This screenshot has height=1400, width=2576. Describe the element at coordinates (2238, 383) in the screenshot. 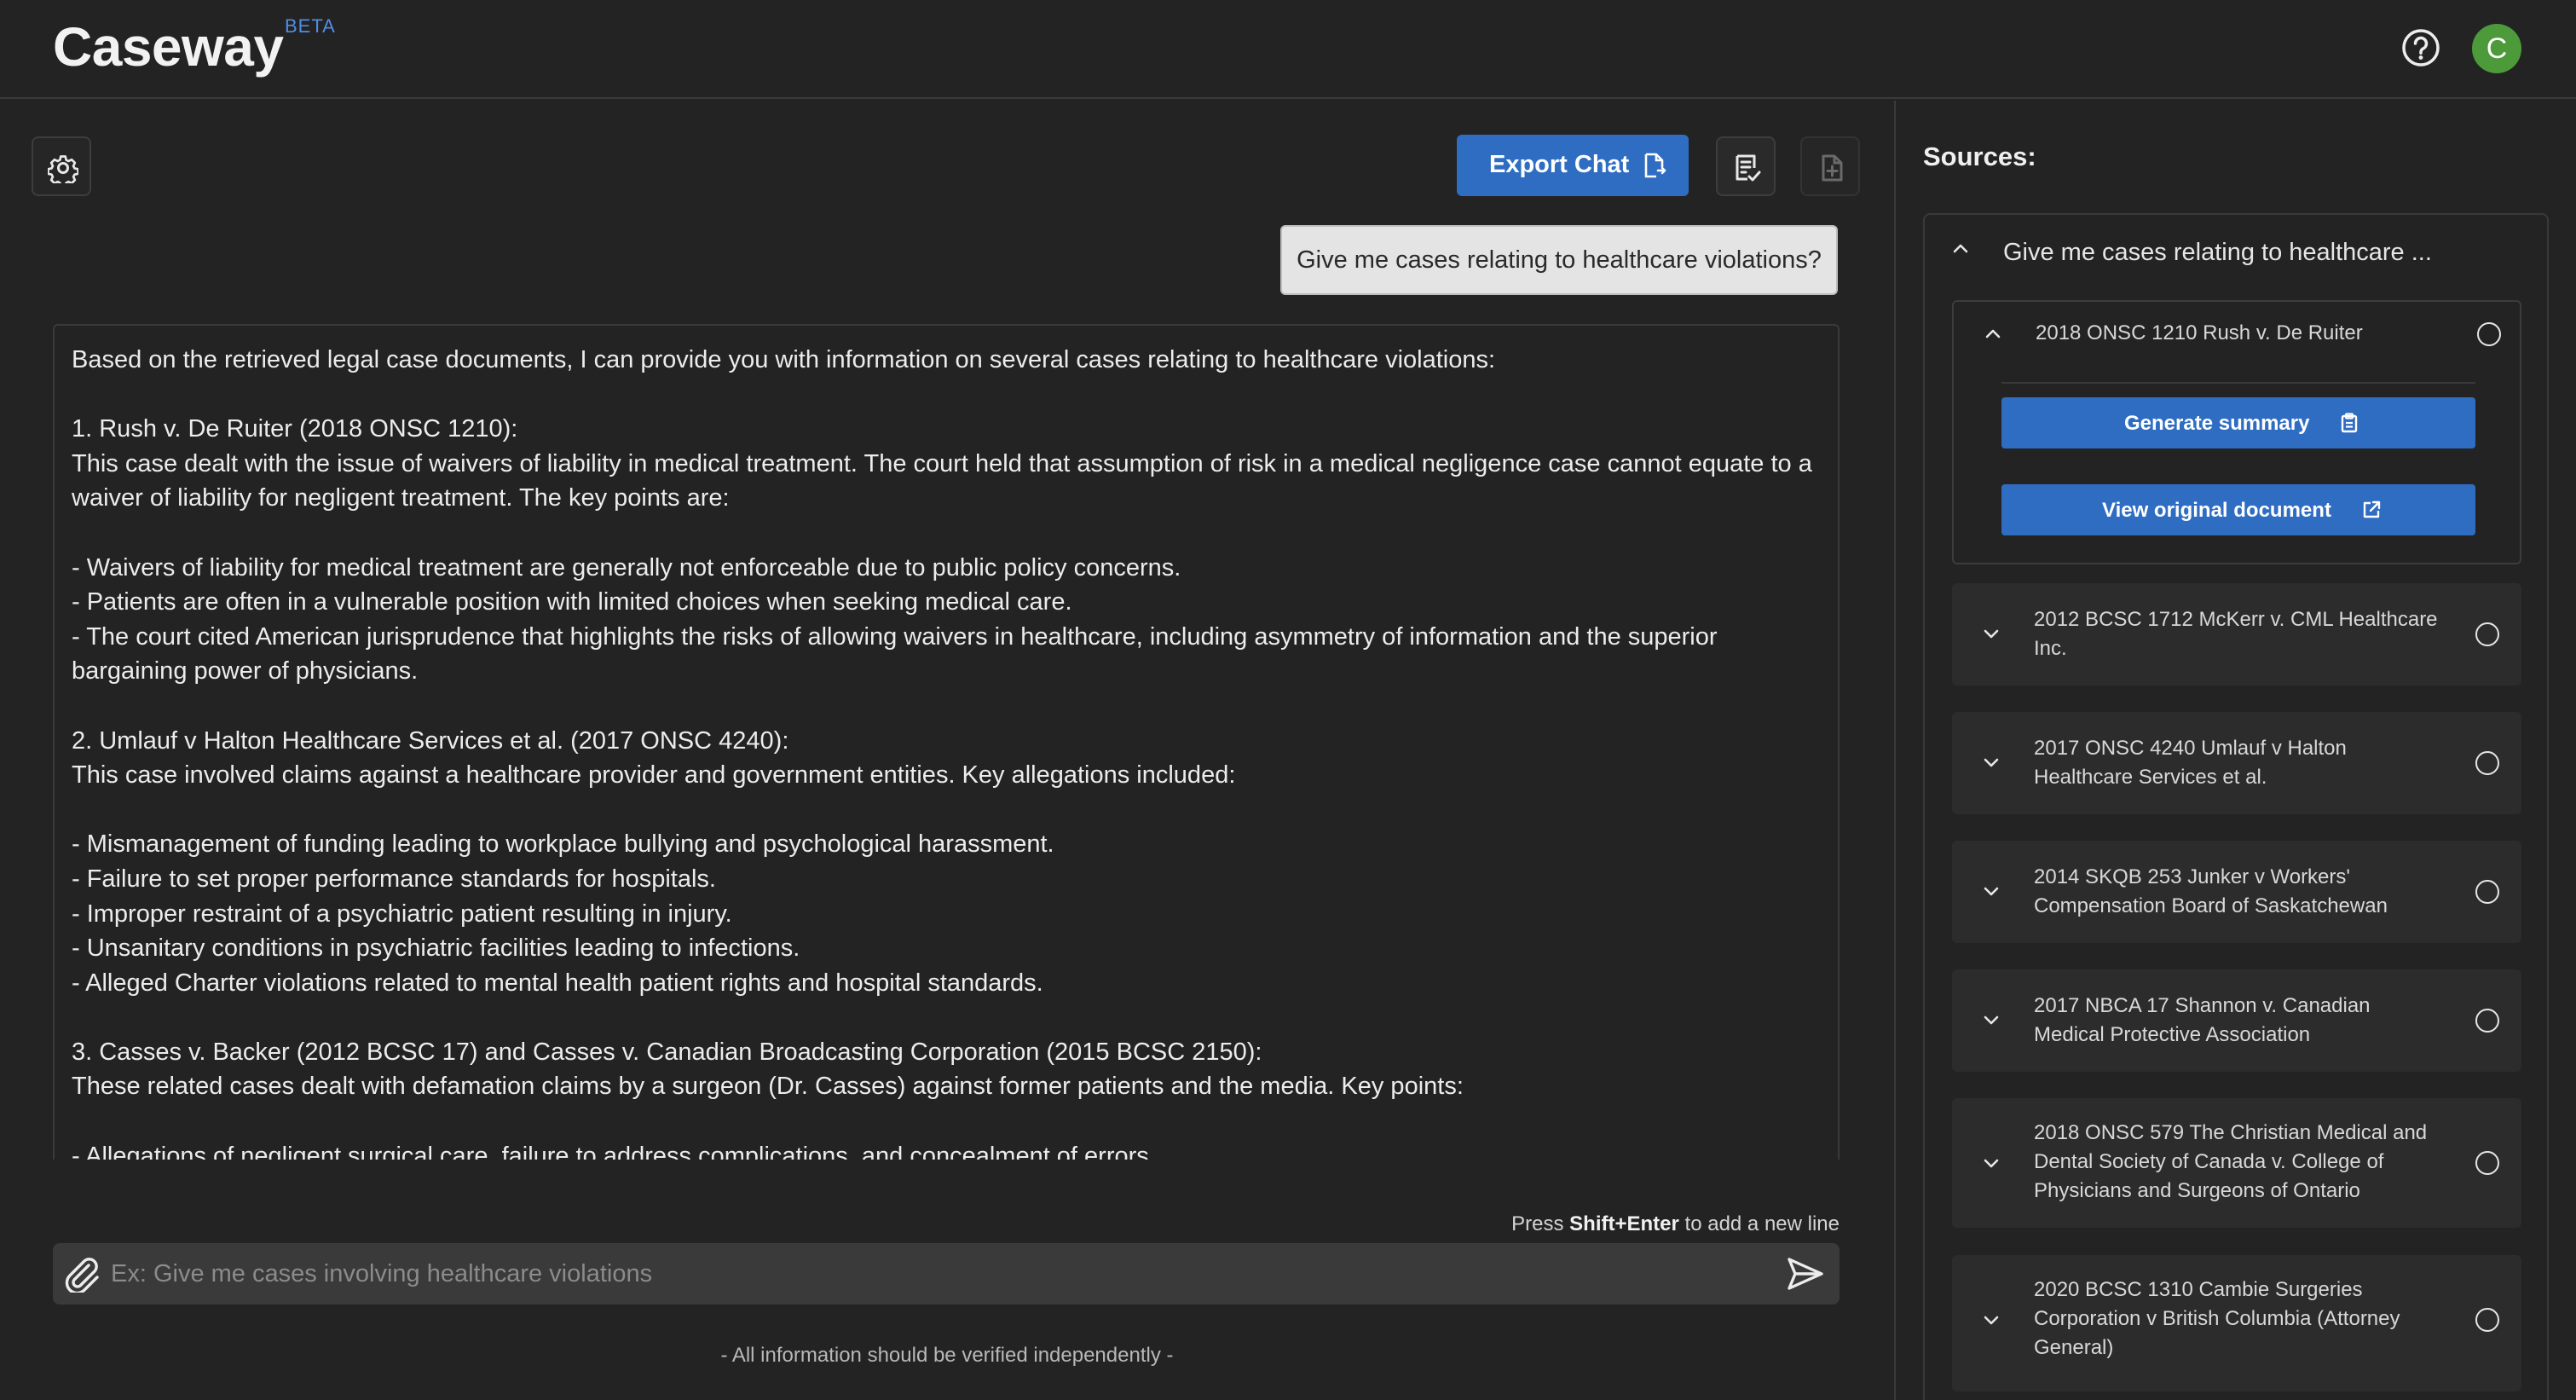

I see `divider` at that location.